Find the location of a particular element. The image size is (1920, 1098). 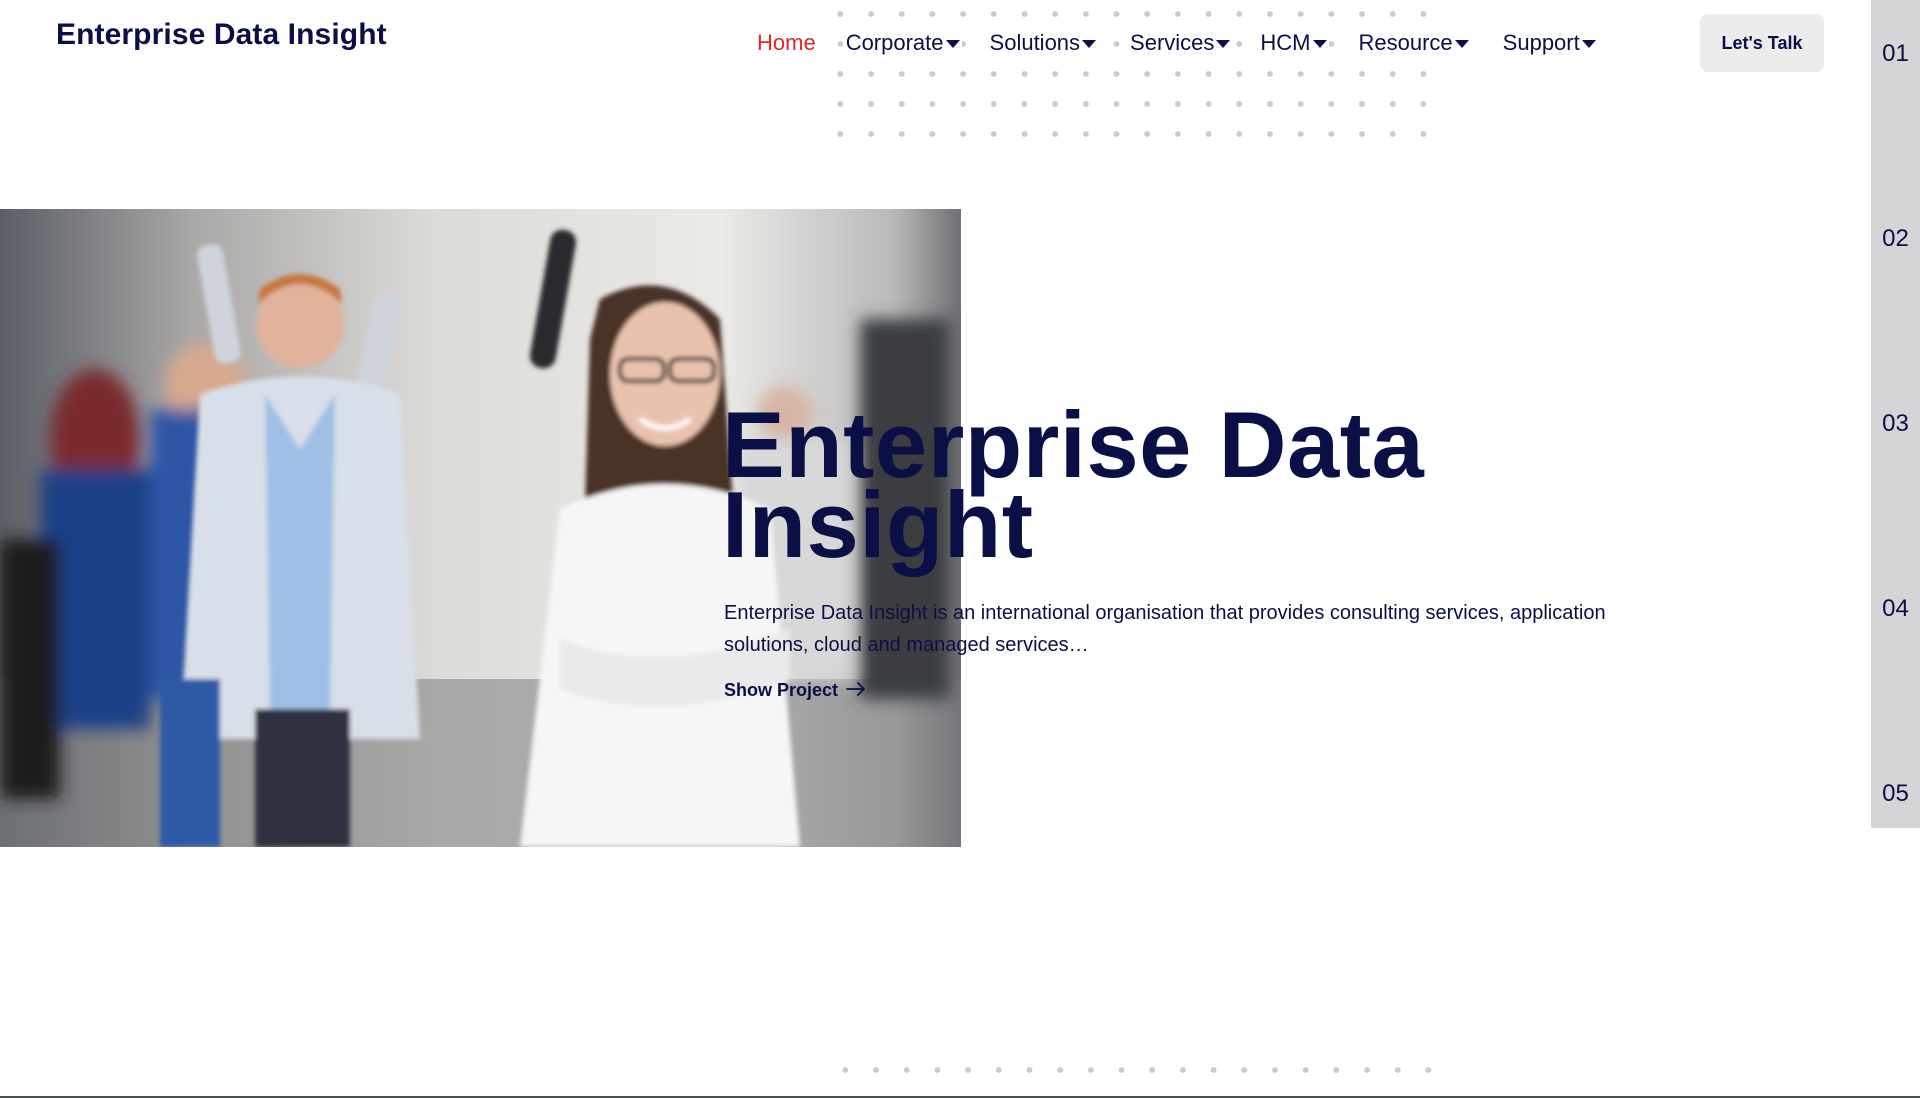

lets-talk-button: Let's Talk is located at coordinates (1762, 43).